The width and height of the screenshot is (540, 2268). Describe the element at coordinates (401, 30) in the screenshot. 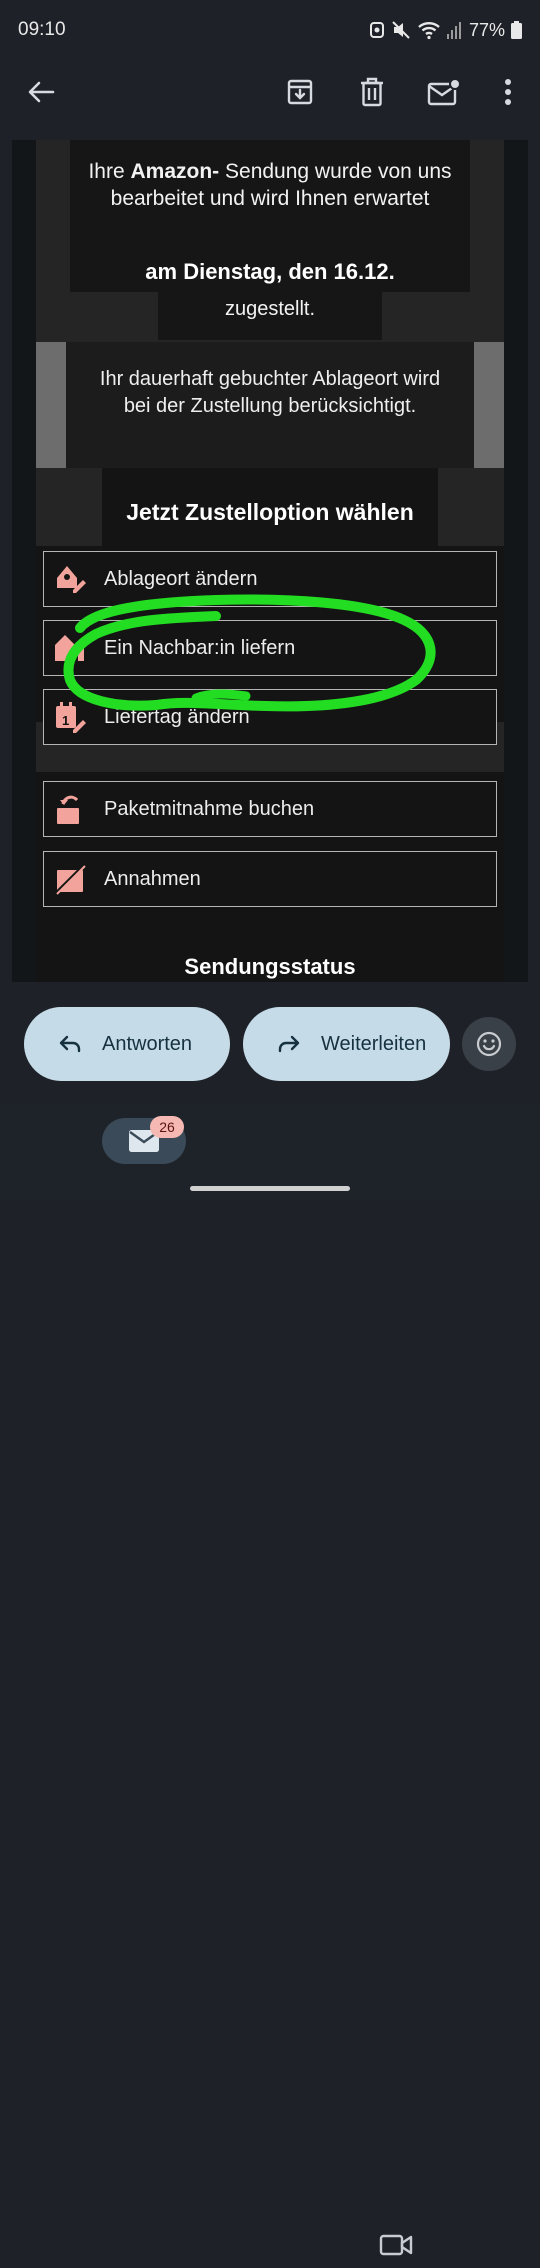

I see `mute-icon` at that location.